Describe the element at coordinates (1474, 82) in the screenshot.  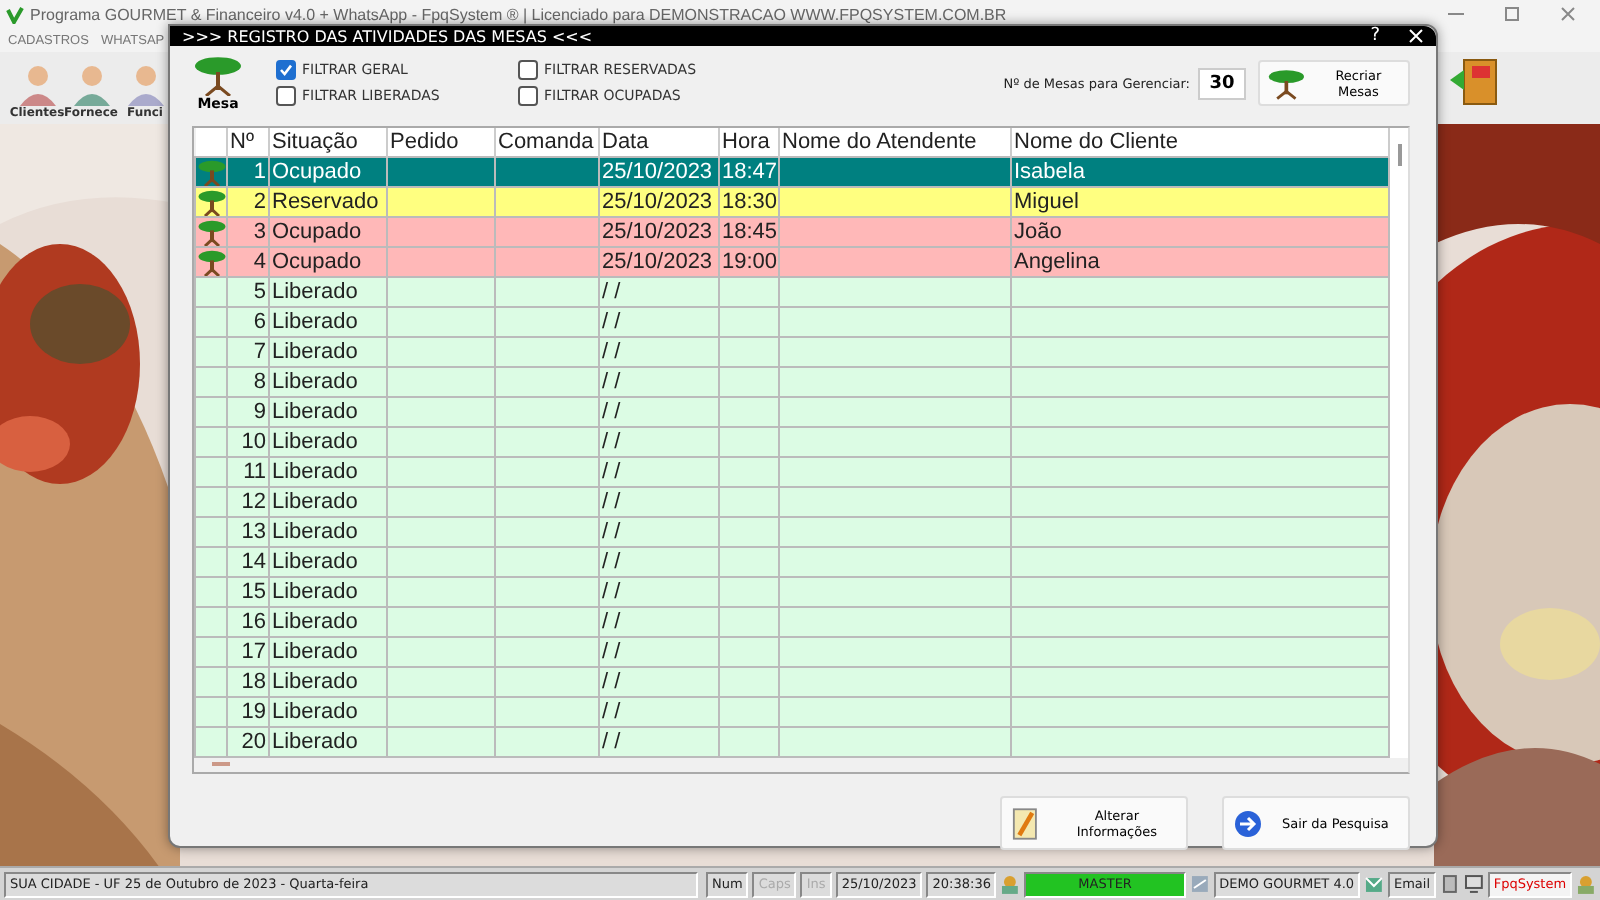
I see `exit-door-icon` at that location.